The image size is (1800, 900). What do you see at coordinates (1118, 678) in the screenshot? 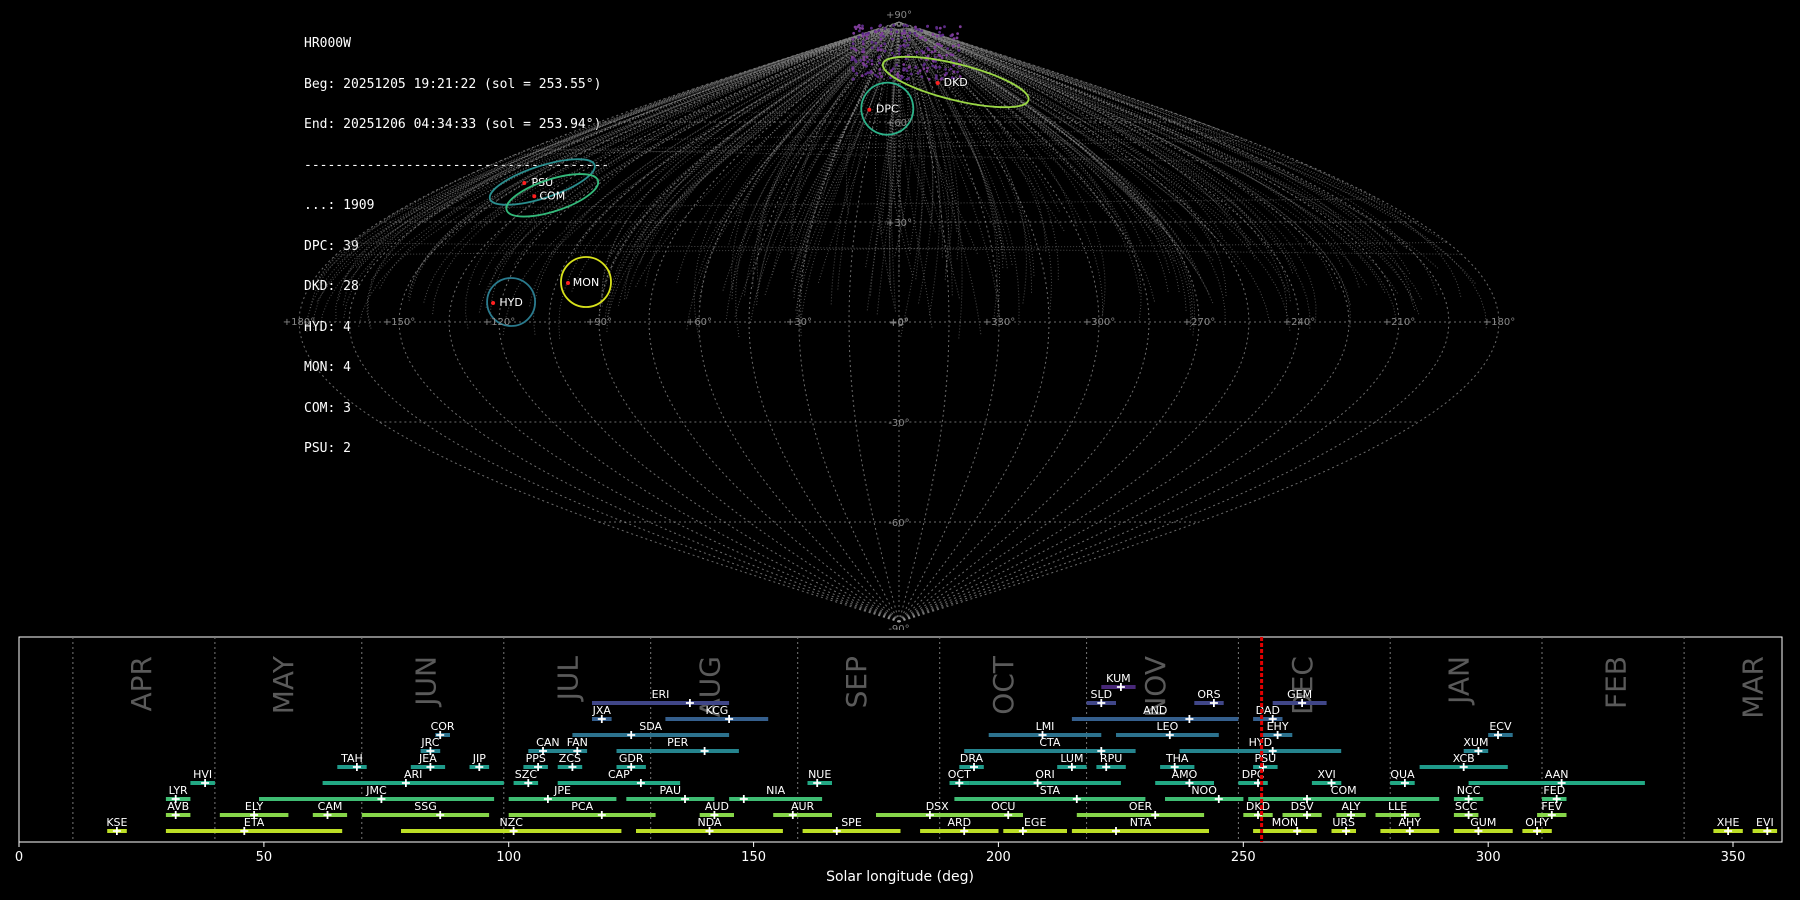
I see `shower-label: KUM` at bounding box center [1118, 678].